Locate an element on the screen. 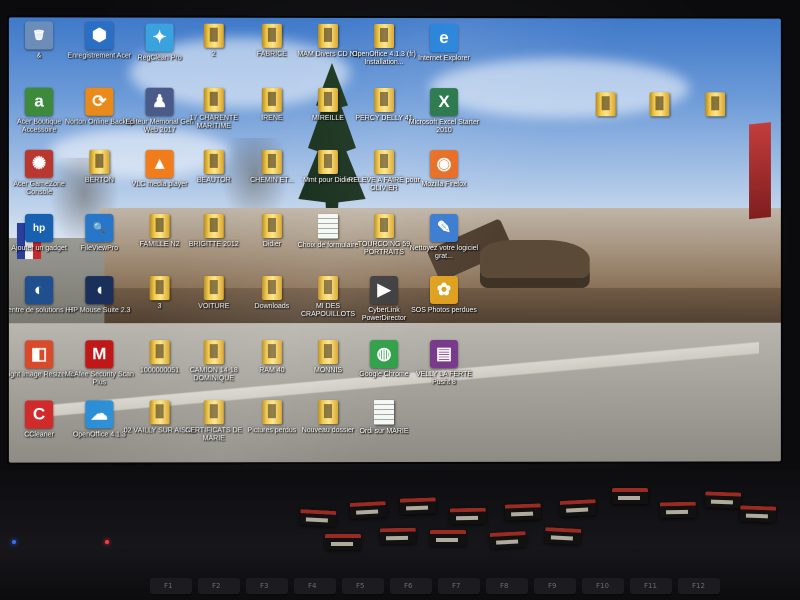 This screenshot has width=800, height=600. function-key: F3 is located at coordinates (267, 587).